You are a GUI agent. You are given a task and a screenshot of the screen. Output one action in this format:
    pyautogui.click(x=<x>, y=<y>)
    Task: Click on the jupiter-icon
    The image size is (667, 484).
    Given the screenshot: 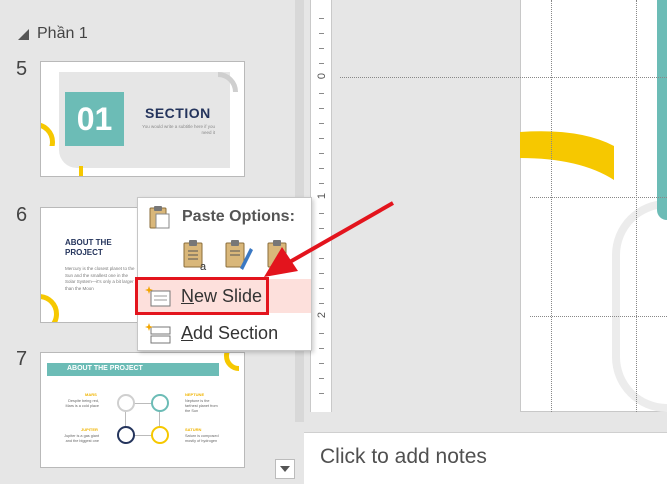 What is the action you would take?
    pyautogui.click(x=126, y=435)
    